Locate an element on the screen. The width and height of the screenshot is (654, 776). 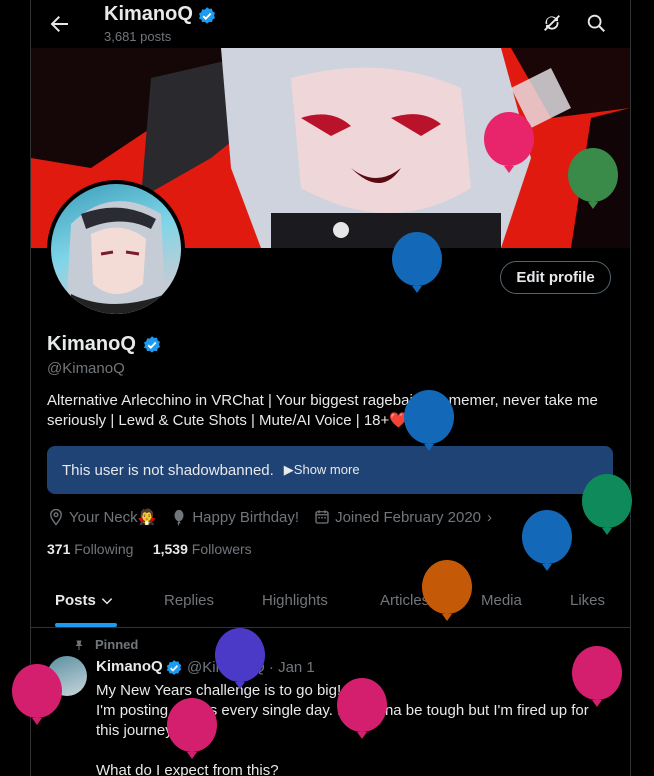
pinned-label: Pinned is located at coordinates (117, 644).